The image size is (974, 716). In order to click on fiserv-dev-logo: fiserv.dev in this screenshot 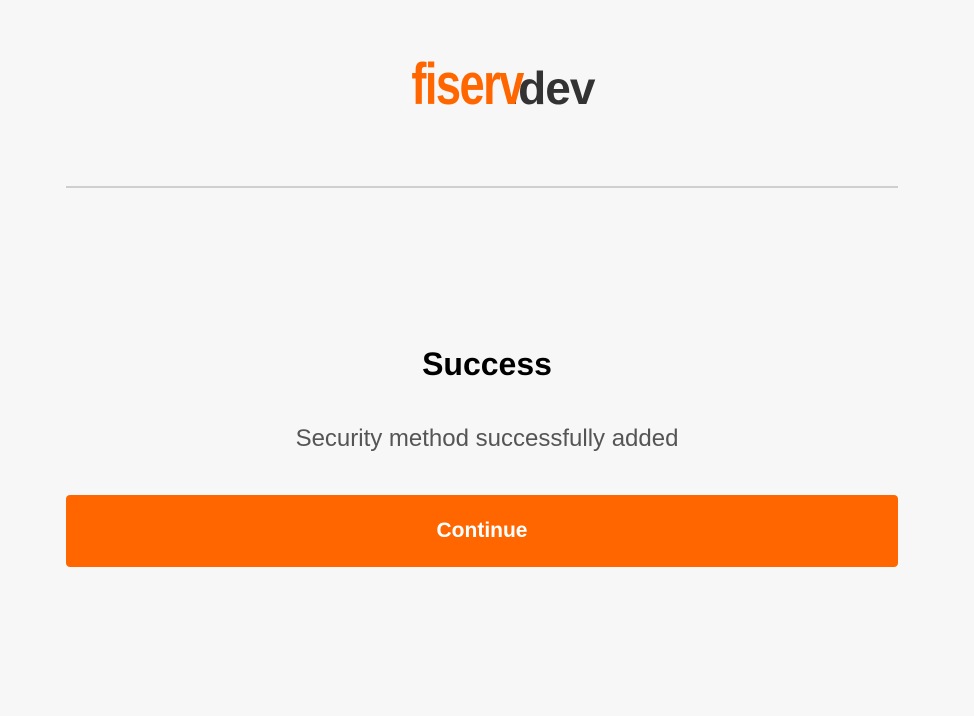, I will do `click(487, 85)`.